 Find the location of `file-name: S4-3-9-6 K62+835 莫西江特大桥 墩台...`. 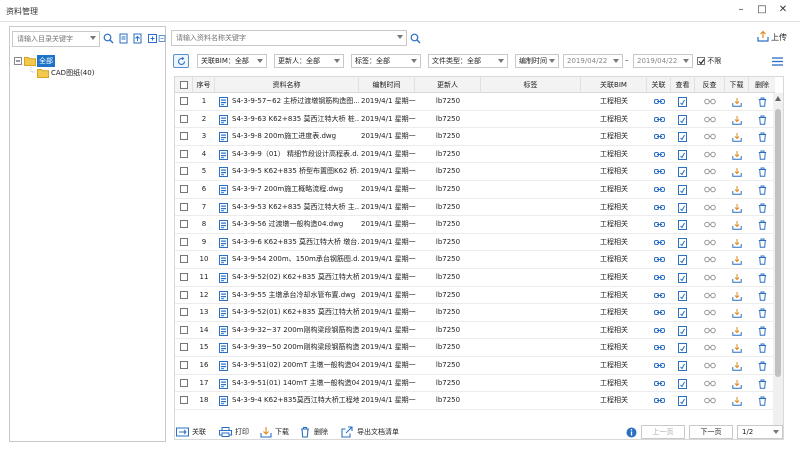

file-name: S4-3-9-6 K62+835 莫西江特大桥 墩台... is located at coordinates (295, 242).